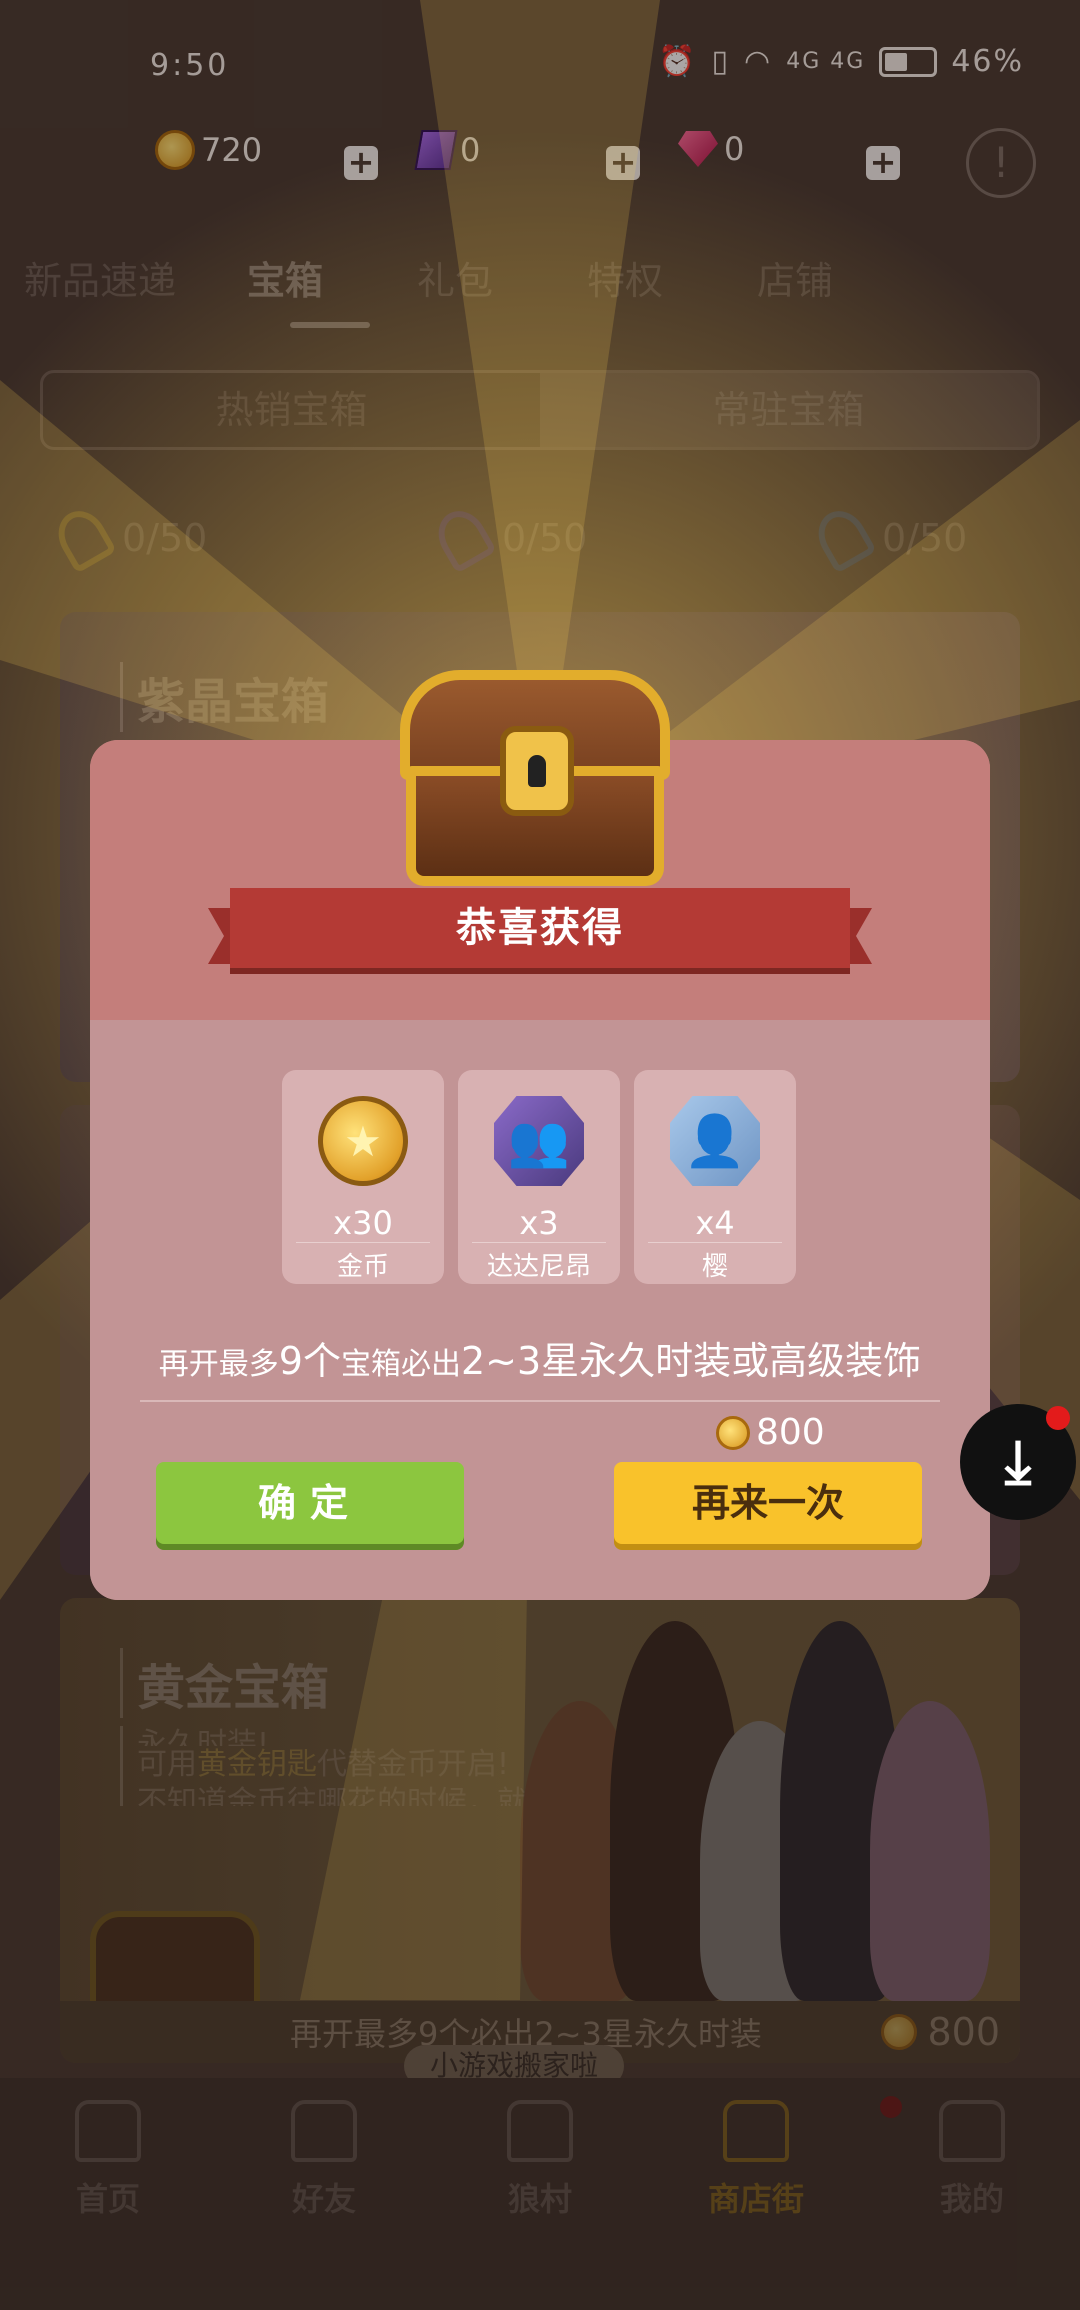  I want to click on reward-list: ★ x30 金币 👥 x3 达达尼昂 👤 x4 樱, so click(539, 1177).